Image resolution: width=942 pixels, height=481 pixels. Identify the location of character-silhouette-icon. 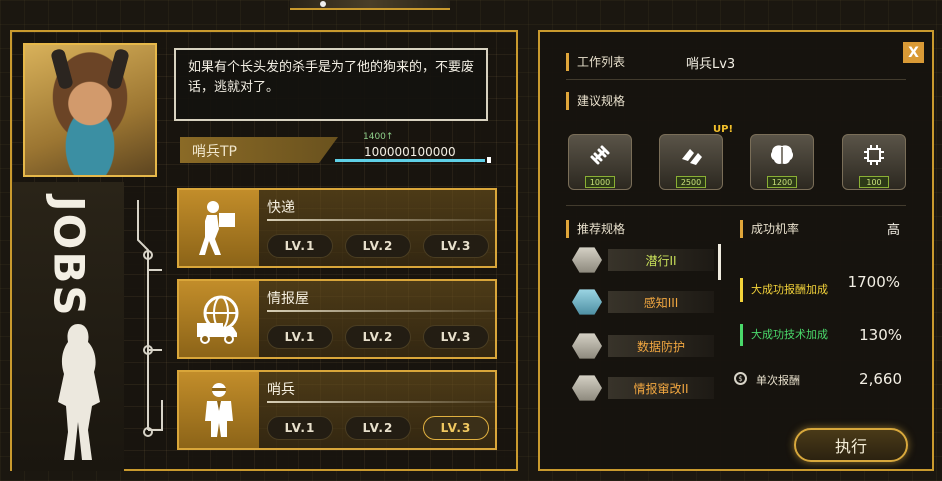
(79, 392).